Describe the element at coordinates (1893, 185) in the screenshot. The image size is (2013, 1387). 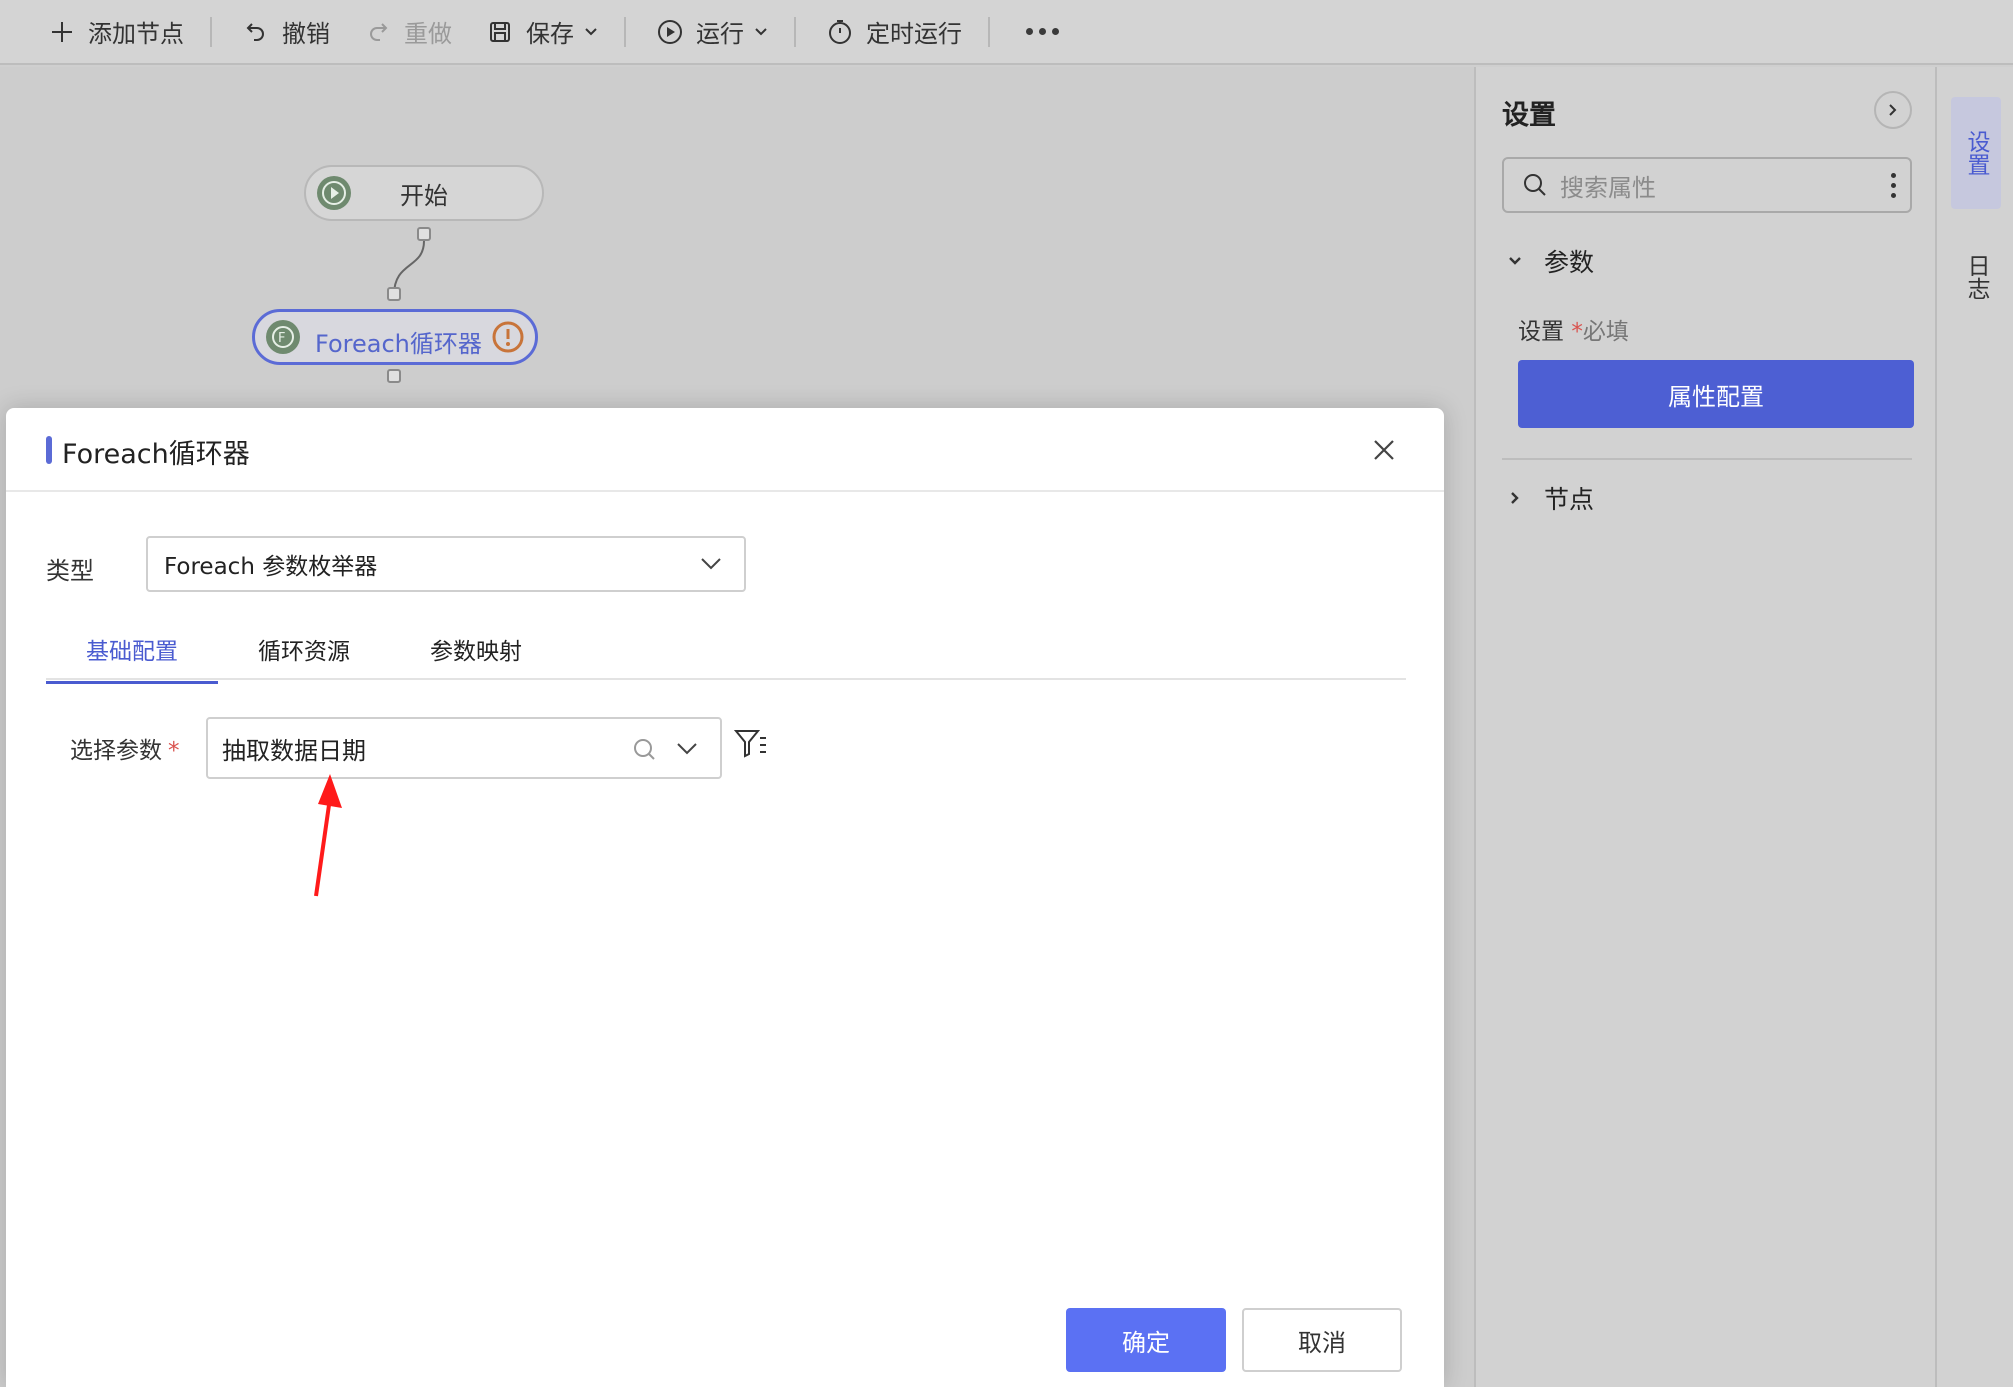
I see `kebab-menu-icon` at that location.